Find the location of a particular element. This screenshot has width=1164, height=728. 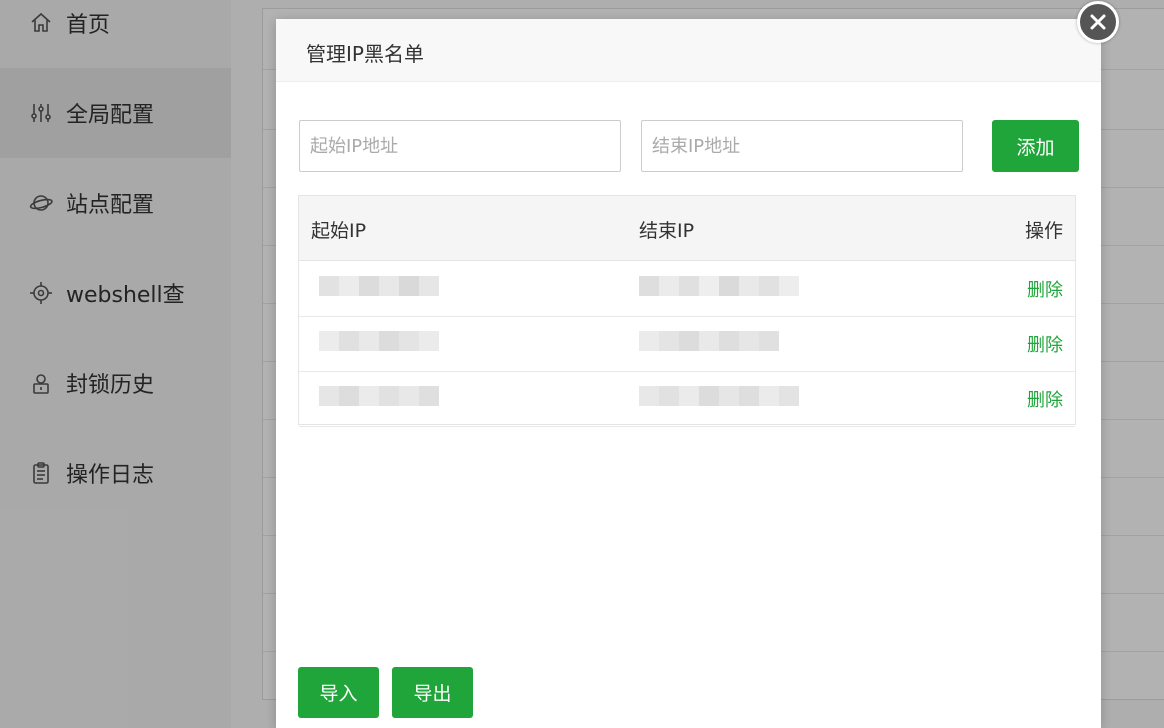

table-header: 起始IP 结束IP 操作 is located at coordinates (687, 228).